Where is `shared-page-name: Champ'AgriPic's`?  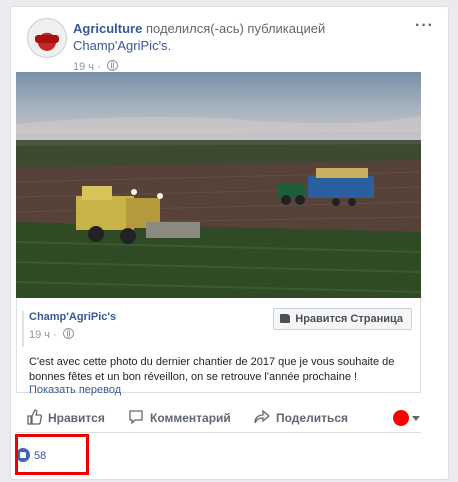
shared-page-name: Champ'AgriPic's is located at coordinates (72, 317).